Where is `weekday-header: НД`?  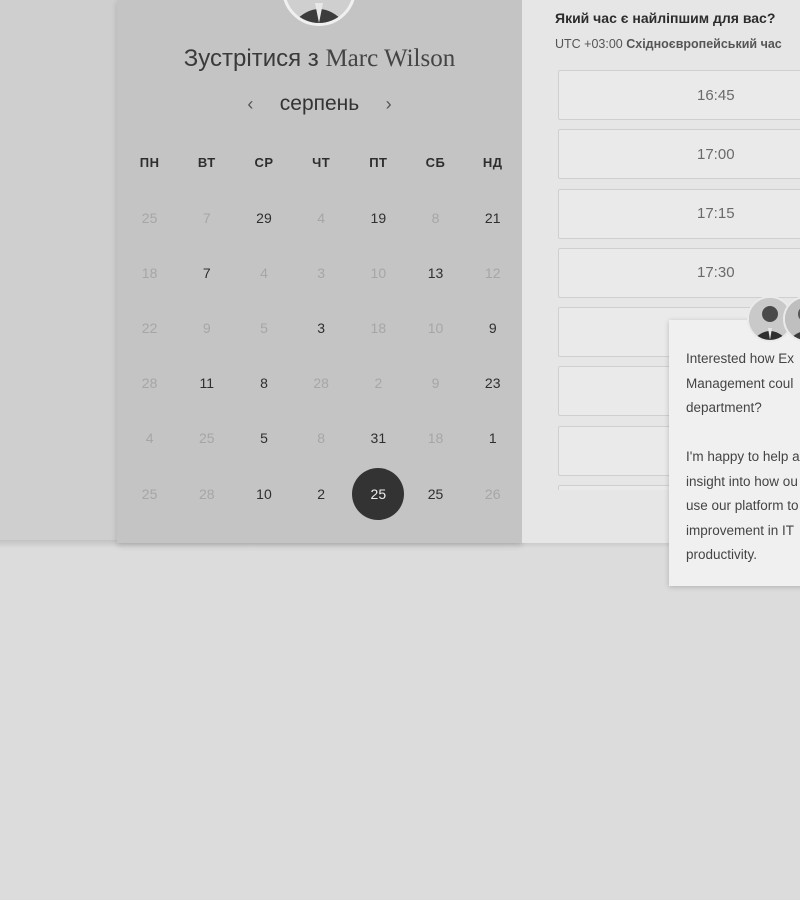
weekday-header: НД is located at coordinates (492, 162).